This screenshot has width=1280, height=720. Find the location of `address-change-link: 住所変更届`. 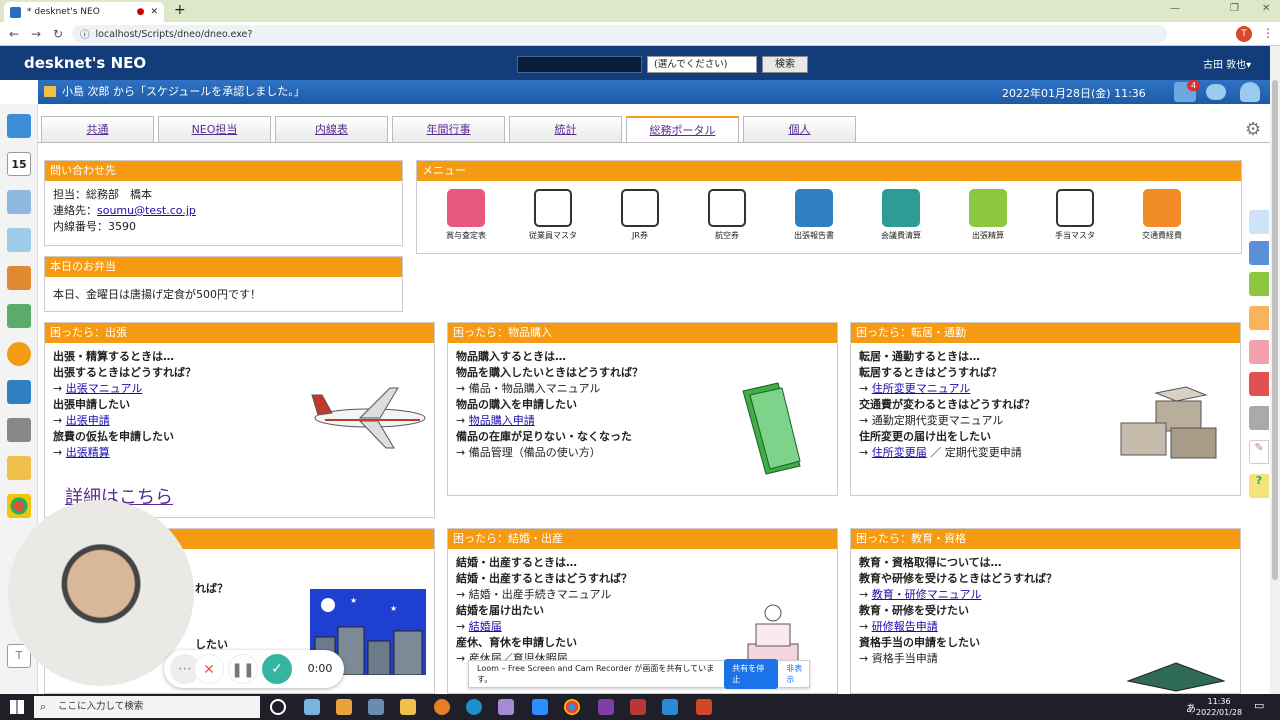

address-change-link: 住所変更届 is located at coordinates (899, 452).